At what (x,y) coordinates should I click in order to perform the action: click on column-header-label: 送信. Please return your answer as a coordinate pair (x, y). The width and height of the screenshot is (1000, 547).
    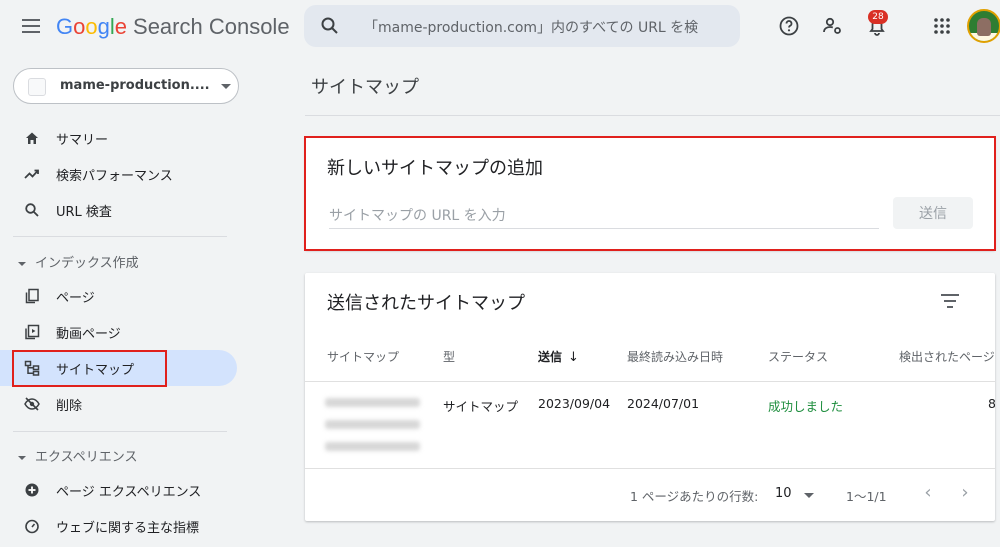
    Looking at the image, I should click on (550, 357).